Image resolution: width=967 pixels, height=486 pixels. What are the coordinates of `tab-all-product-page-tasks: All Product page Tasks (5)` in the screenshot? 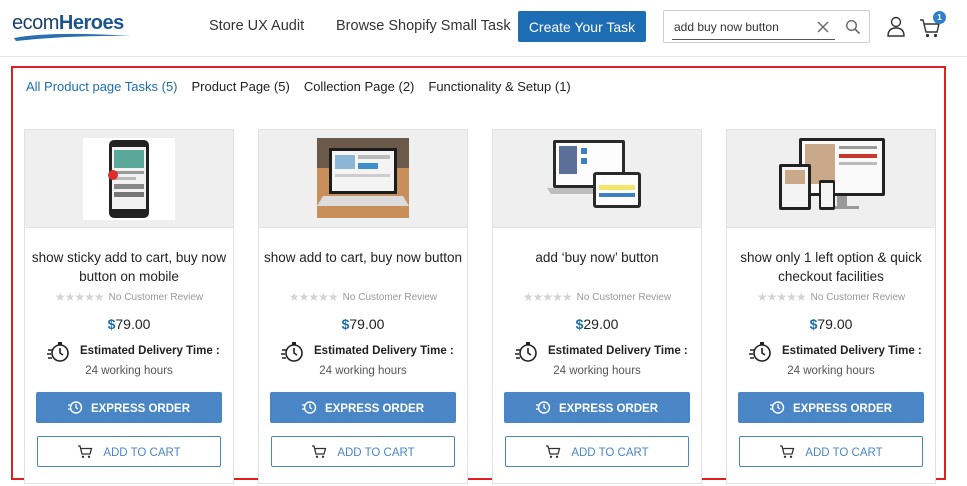 It's located at (102, 86).